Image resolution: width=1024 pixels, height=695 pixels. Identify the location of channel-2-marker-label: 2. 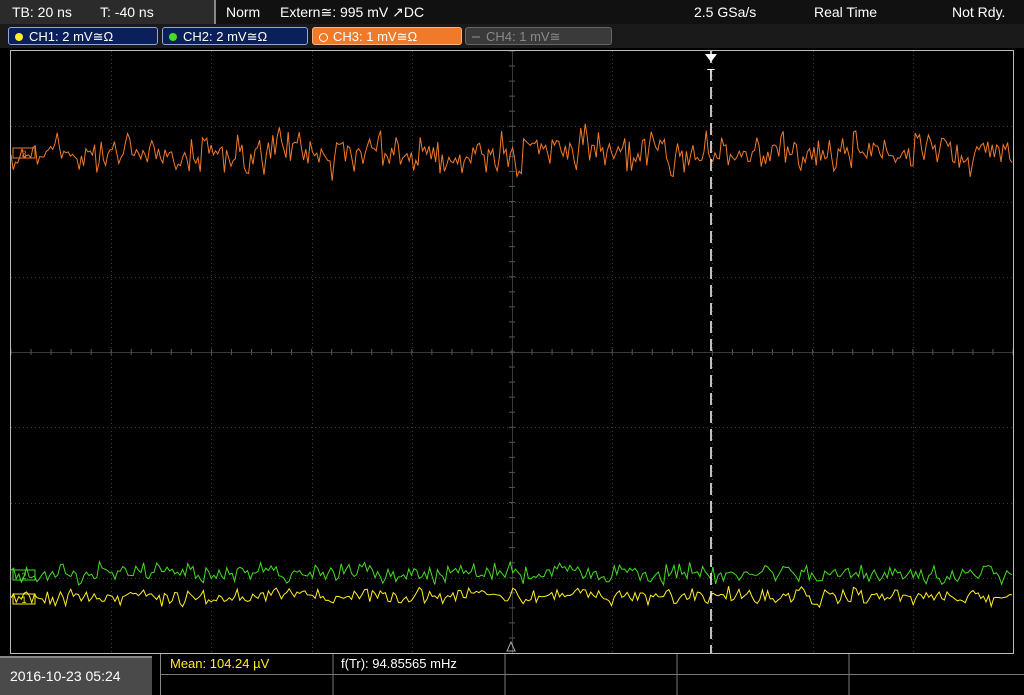
(23, 576).